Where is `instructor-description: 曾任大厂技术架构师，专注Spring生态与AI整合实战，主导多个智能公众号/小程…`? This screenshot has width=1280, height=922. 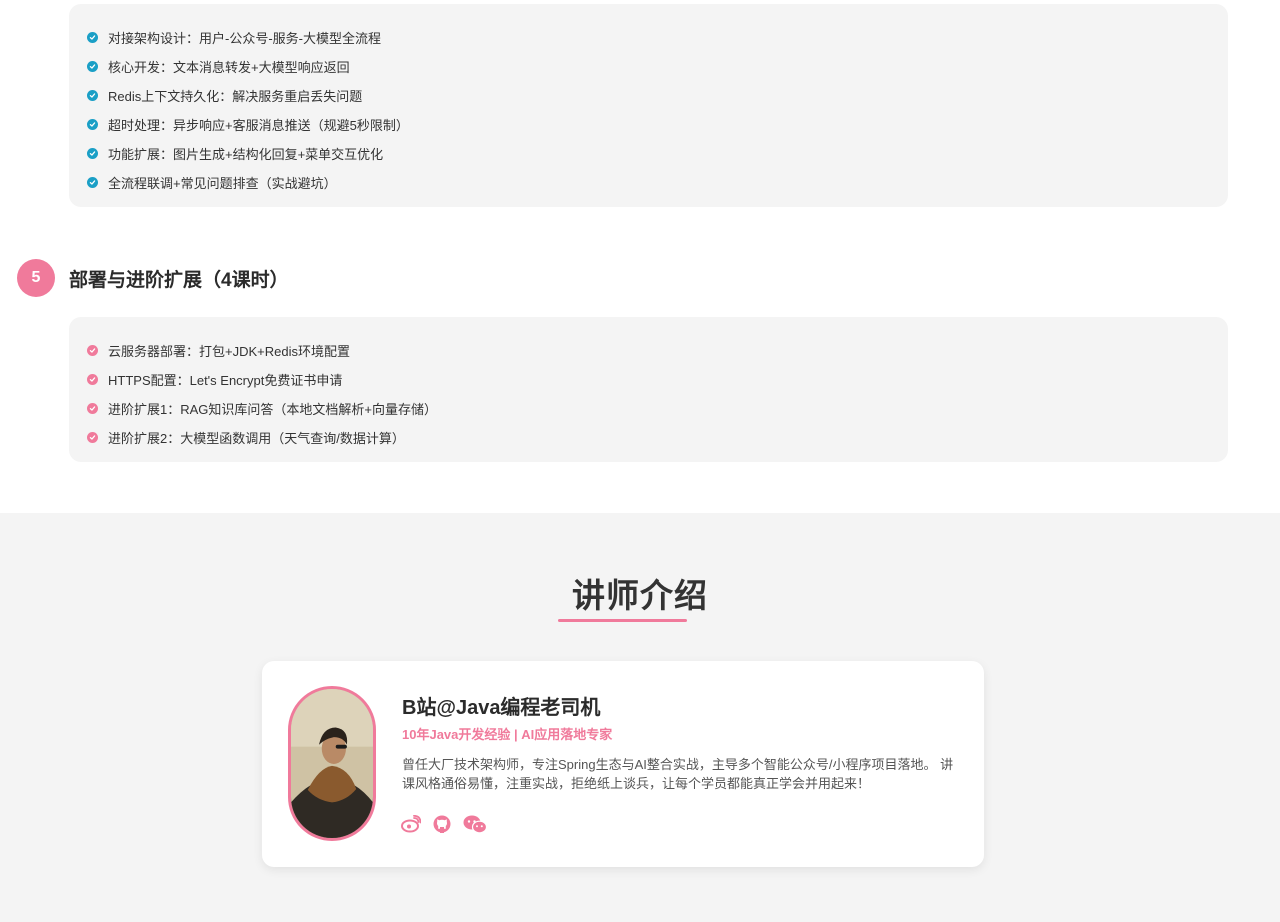 instructor-description: 曾任大厂技术架构师，专注Spring生态与AI整合实战，主导多个智能公众号/小程… is located at coordinates (678, 774).